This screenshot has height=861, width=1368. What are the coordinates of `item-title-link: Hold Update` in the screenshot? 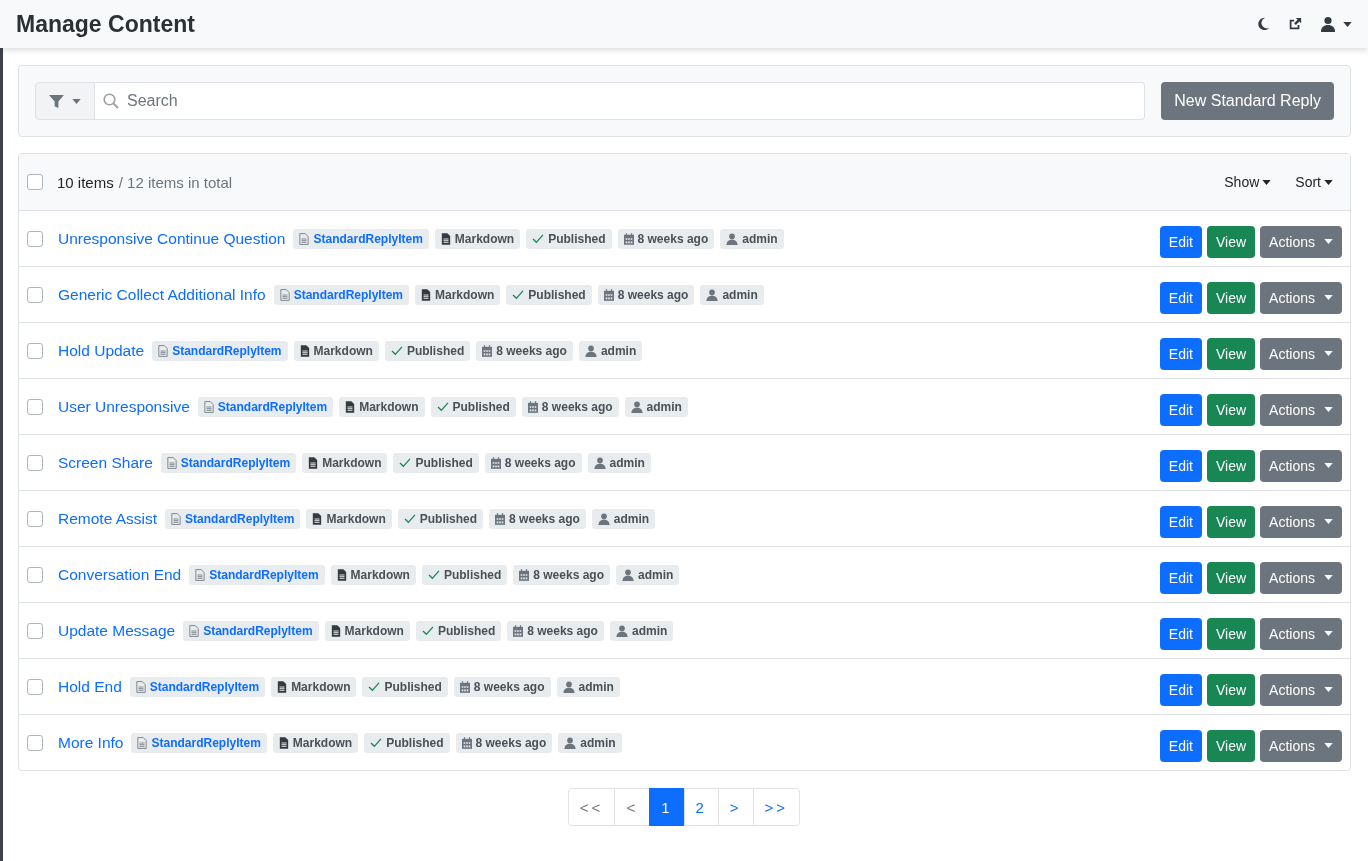 It's located at (101, 350).